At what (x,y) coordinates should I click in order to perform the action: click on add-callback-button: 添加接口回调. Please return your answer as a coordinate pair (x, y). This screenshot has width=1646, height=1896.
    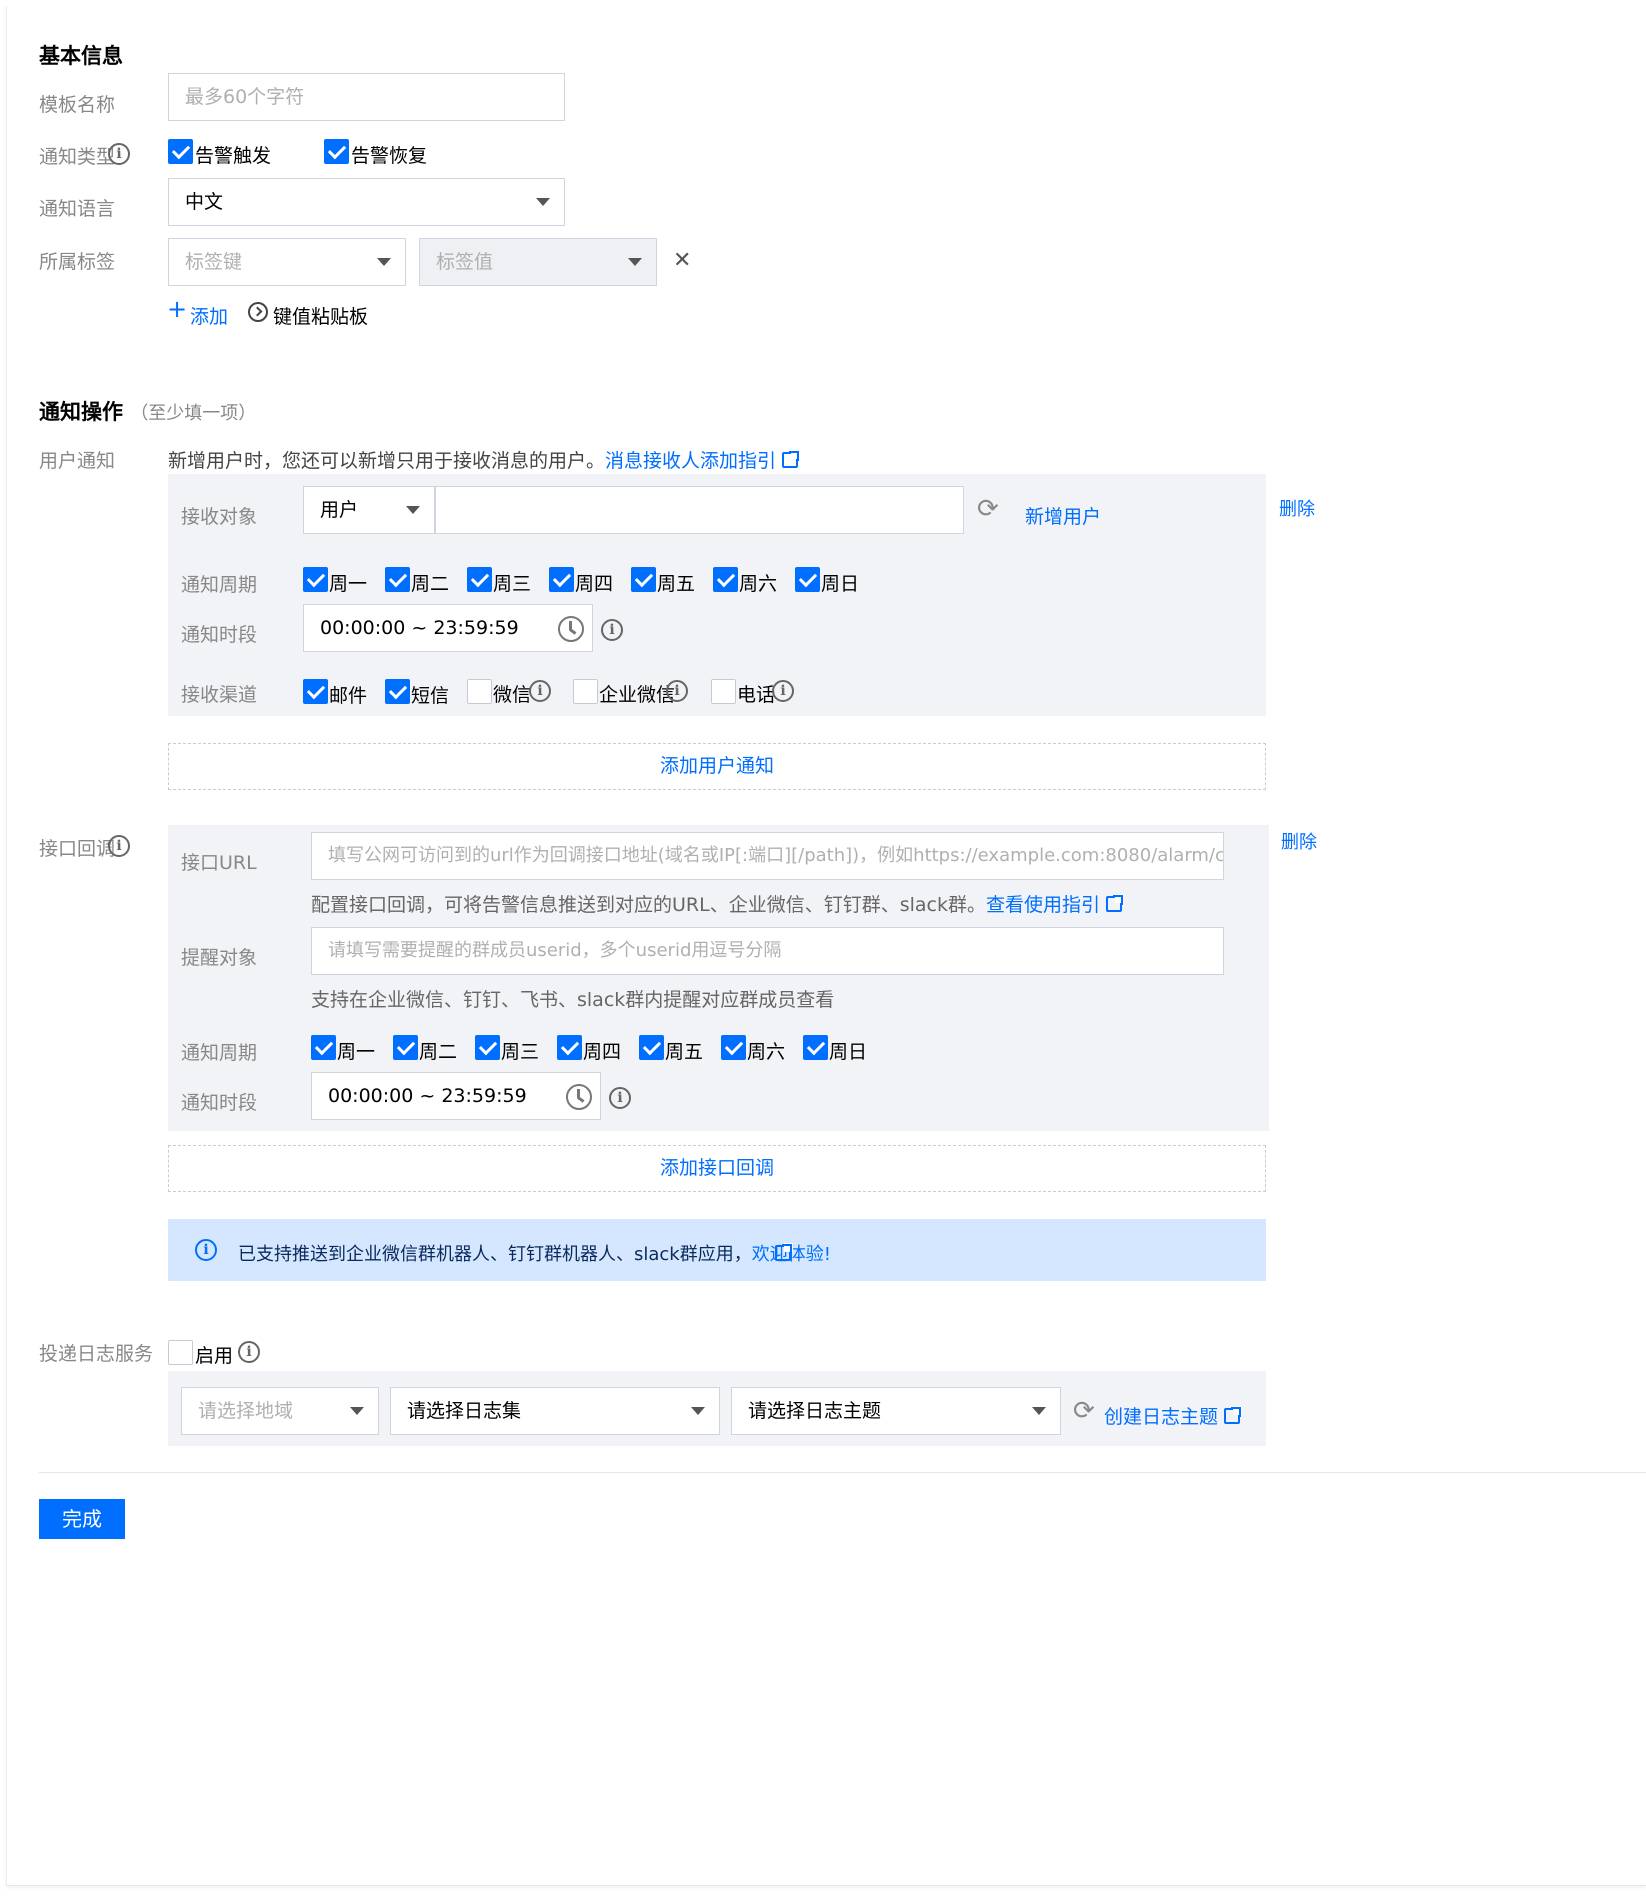
    Looking at the image, I should click on (717, 1168).